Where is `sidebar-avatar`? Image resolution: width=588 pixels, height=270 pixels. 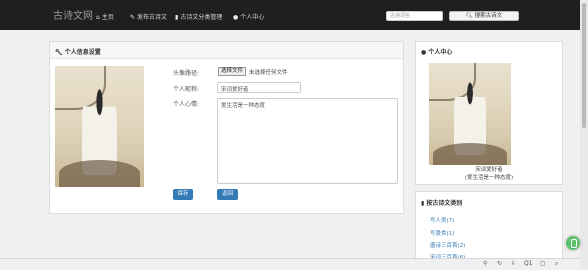
sidebar-avatar is located at coordinates (470, 114).